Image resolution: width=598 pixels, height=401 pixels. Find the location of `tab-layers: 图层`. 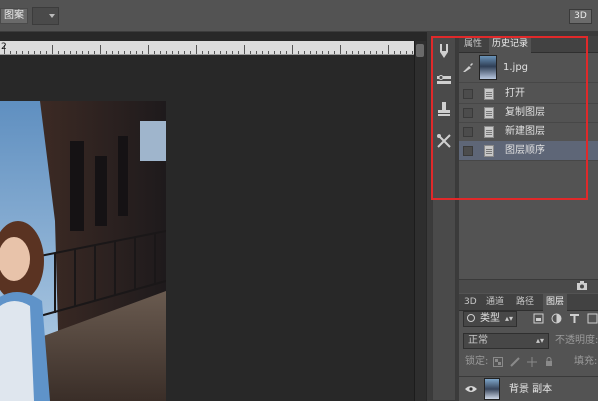

tab-layers: 图层 is located at coordinates (555, 302).